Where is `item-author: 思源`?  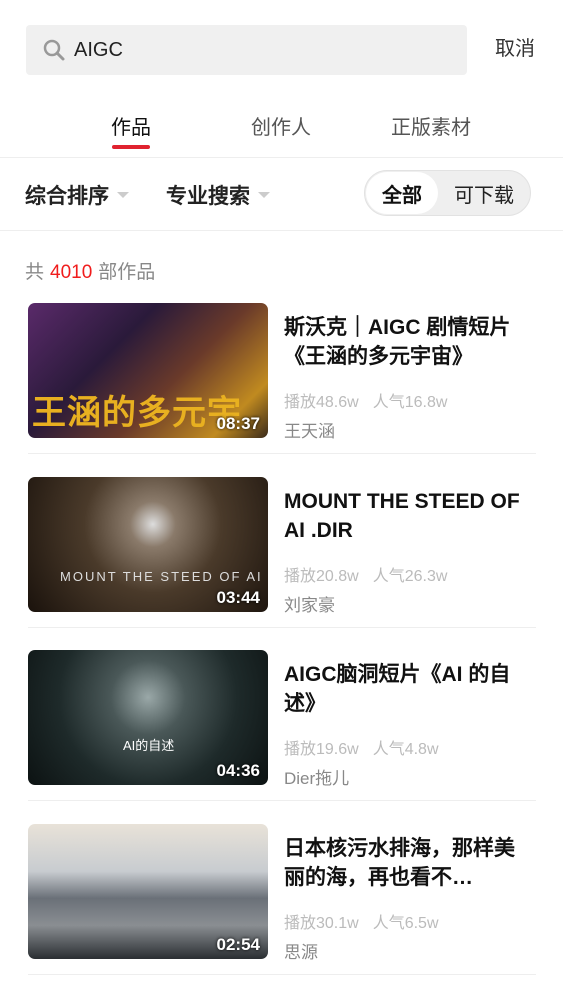 item-author: 思源 is located at coordinates (301, 950).